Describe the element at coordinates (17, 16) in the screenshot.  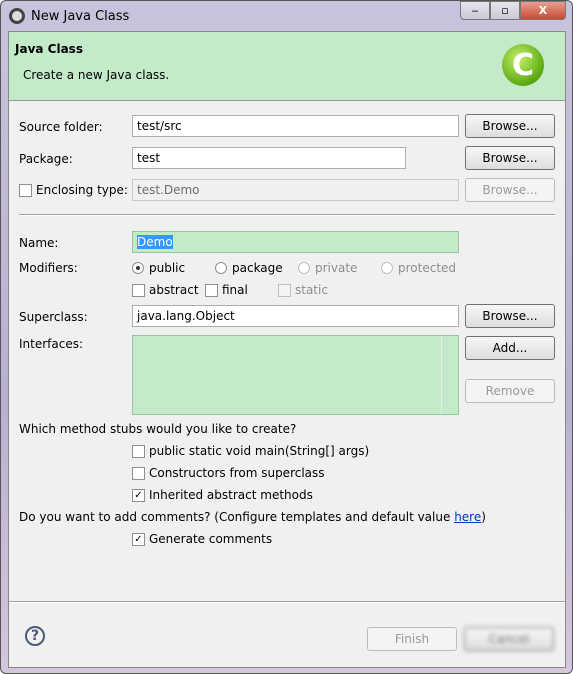
I see `eclipse-icon` at that location.